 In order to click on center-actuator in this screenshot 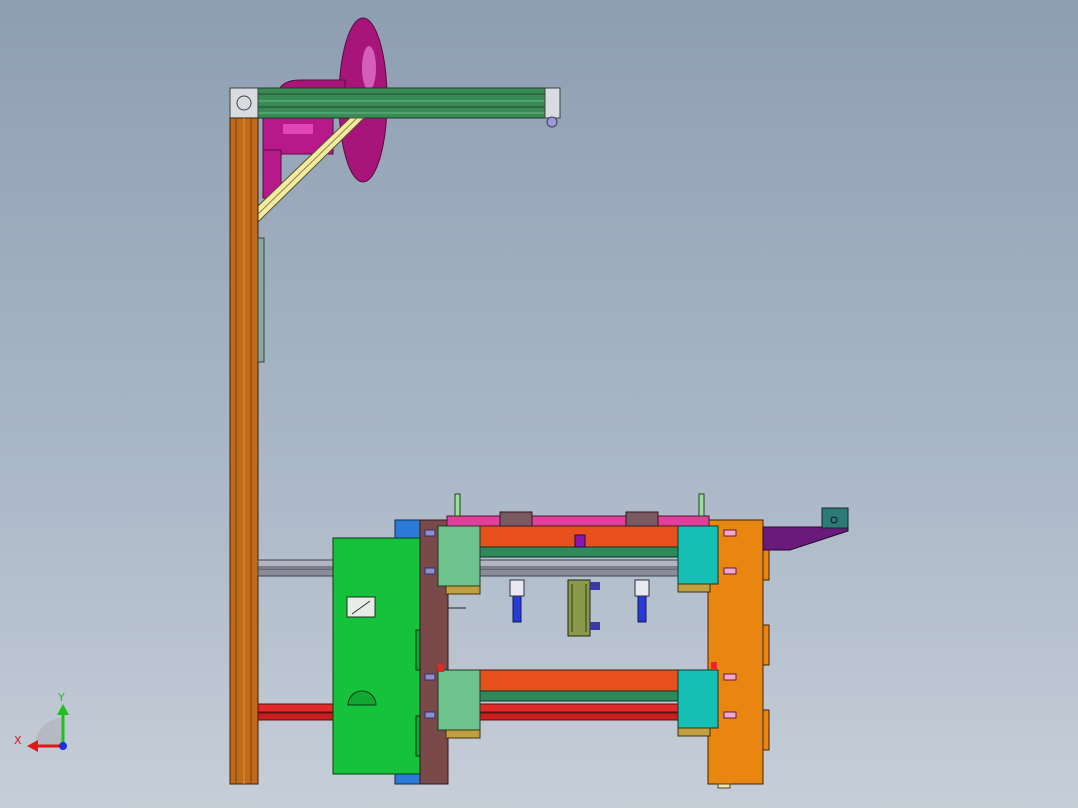, I will do `click(579, 608)`.